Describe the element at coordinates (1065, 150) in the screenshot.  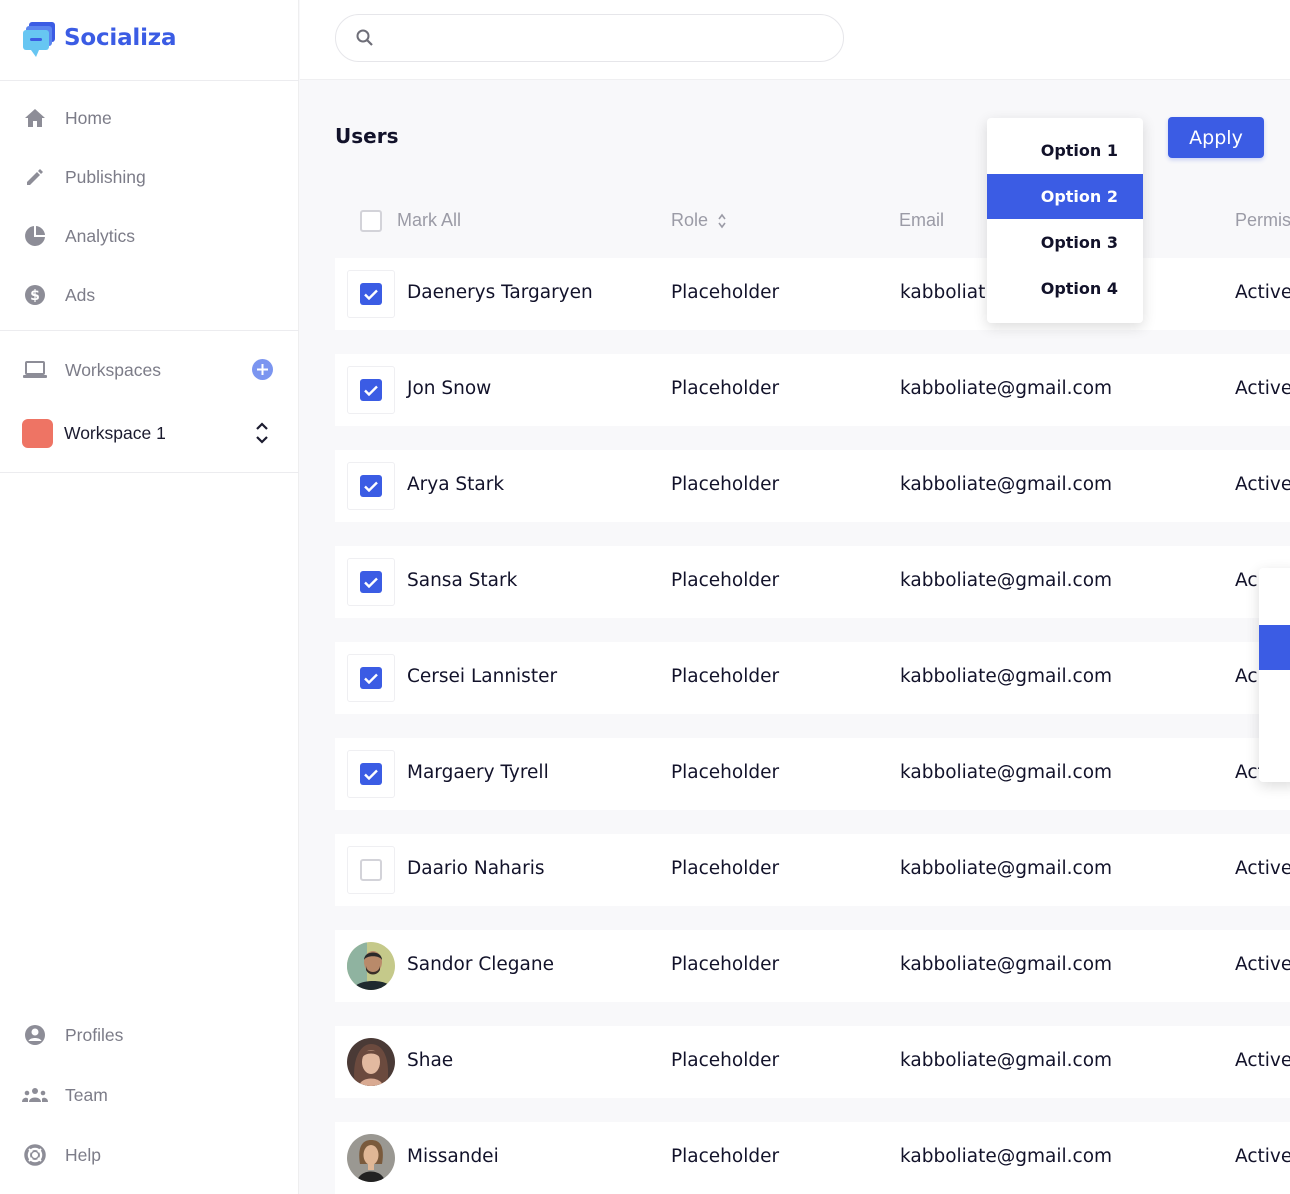
I see `dropdown-option: Option 1` at that location.